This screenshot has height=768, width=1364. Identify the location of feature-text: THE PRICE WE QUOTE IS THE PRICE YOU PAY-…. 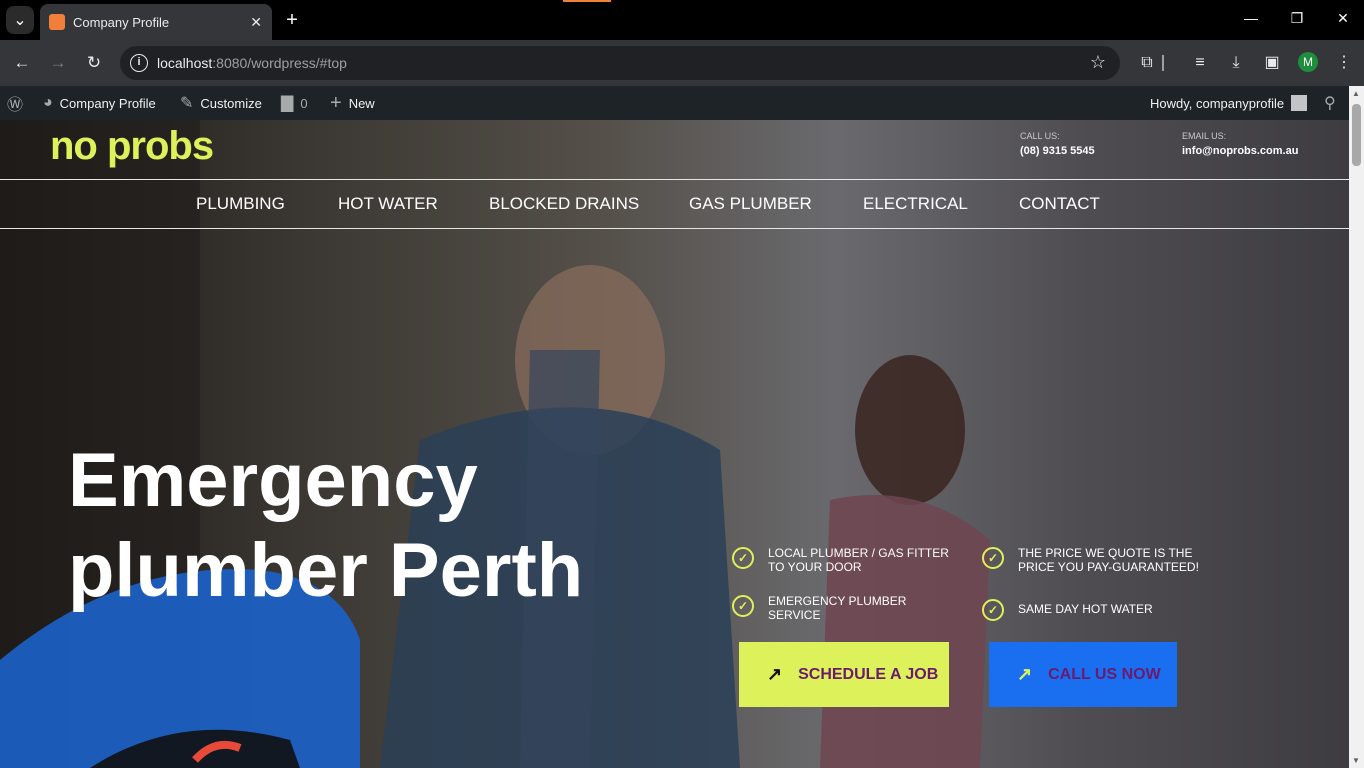
(1108, 560).